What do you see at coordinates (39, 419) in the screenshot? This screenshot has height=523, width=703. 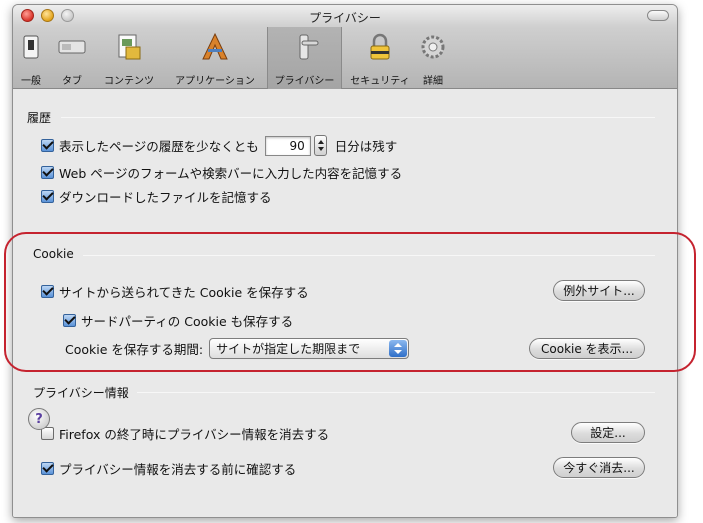 I see `help-button: ?` at bounding box center [39, 419].